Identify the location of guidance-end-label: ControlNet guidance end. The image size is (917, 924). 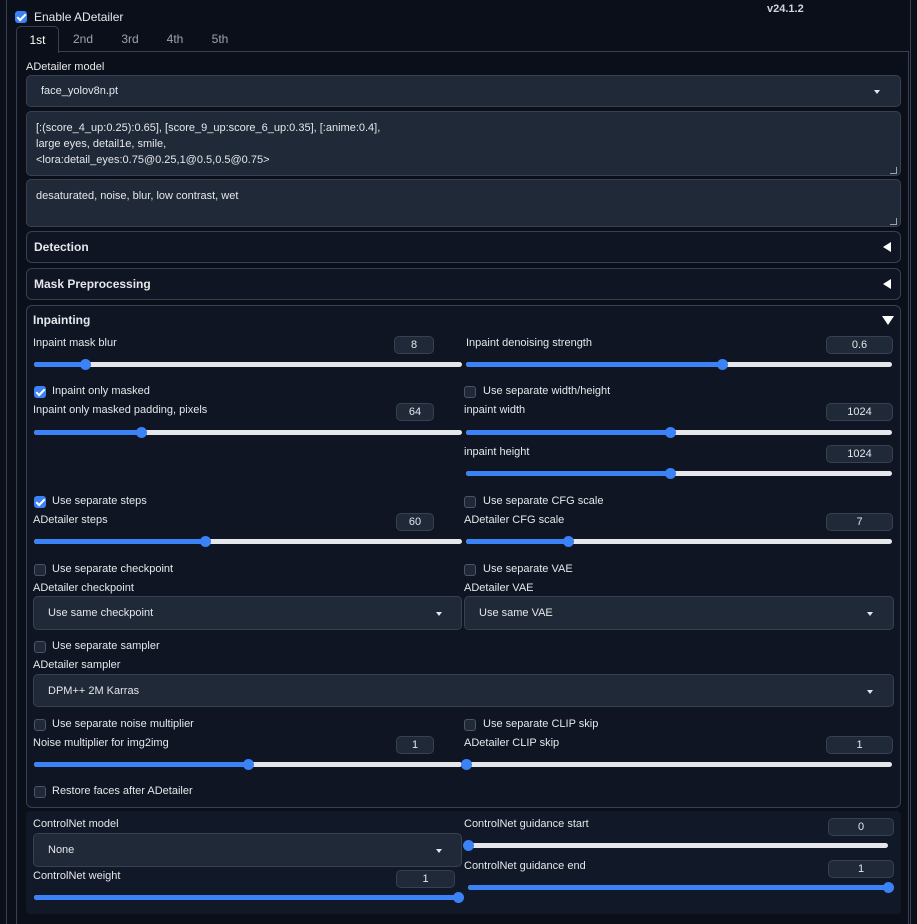
(525, 866).